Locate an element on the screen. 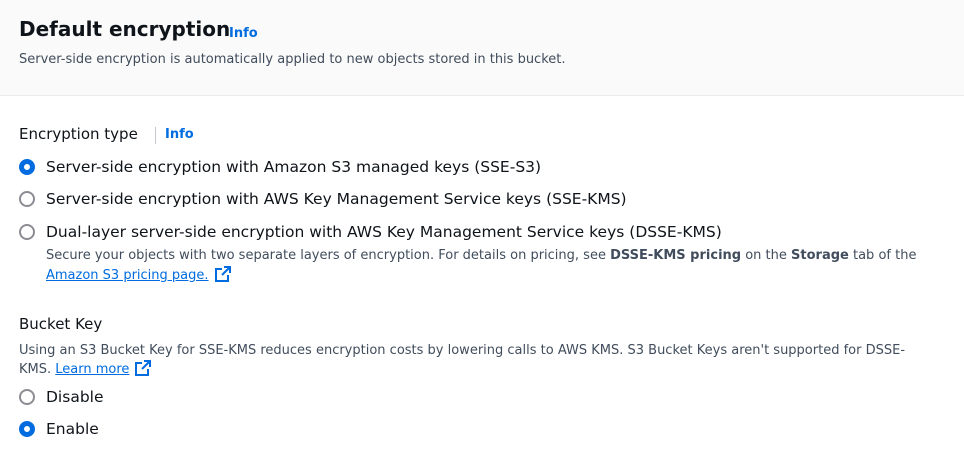 This screenshot has height=450, width=964. encryption-type-label: Encryption type is located at coordinates (78, 134).